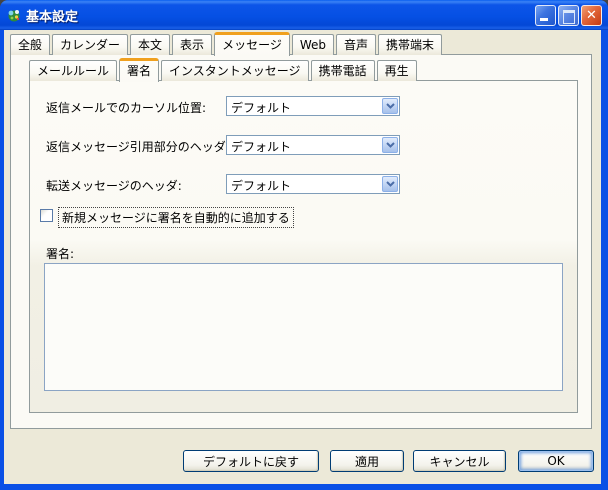 This screenshot has height=490, width=608. Describe the element at coordinates (150, 44) in the screenshot. I see `tab-body-text: 本文` at that location.